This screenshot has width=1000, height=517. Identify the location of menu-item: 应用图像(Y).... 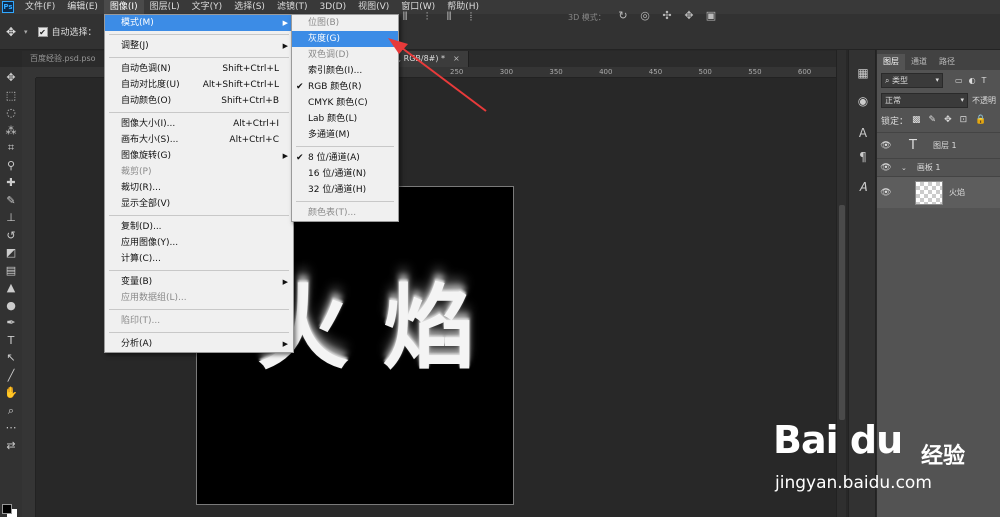
(199, 243).